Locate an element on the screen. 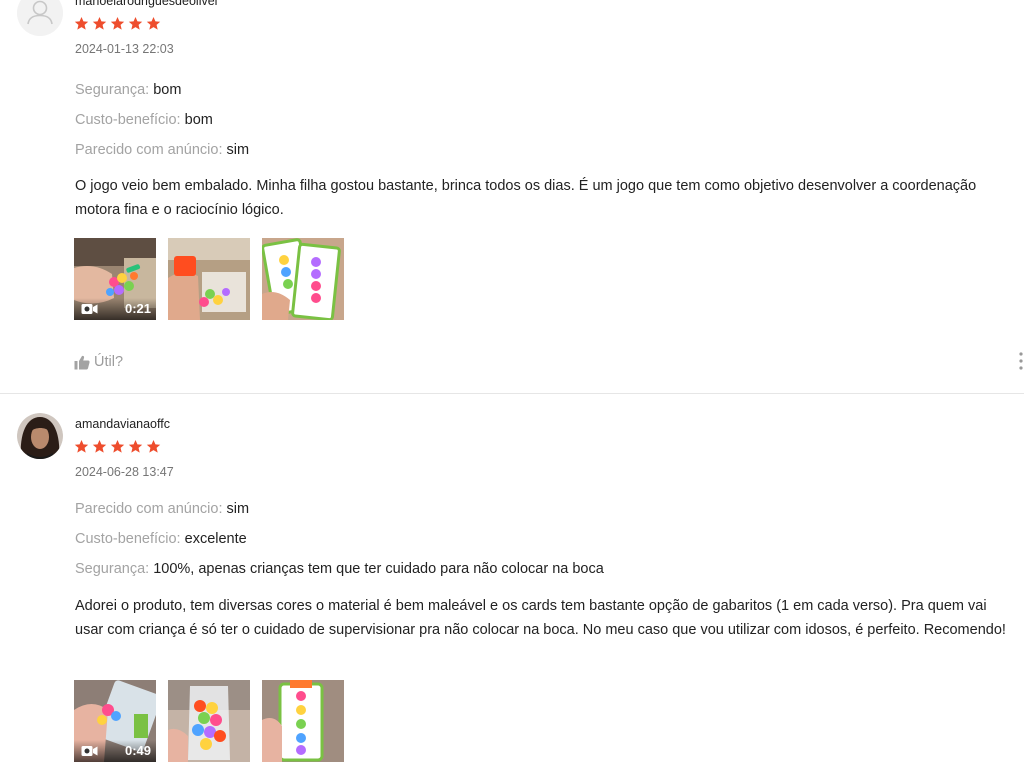  review-datetime: 2024-06-28 13:47 is located at coordinates (124, 472).